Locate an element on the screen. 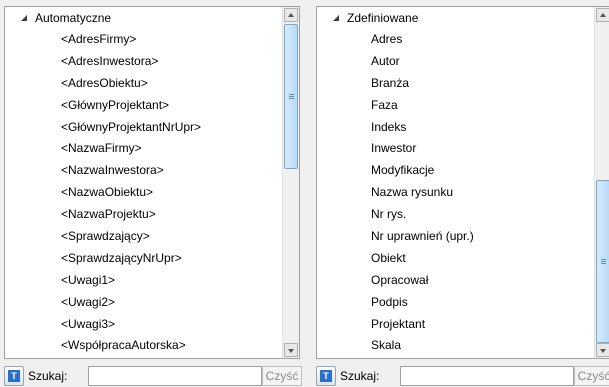 The height and width of the screenshot is (387, 609). list-item: <NazwaInwestora> is located at coordinates (143, 171).